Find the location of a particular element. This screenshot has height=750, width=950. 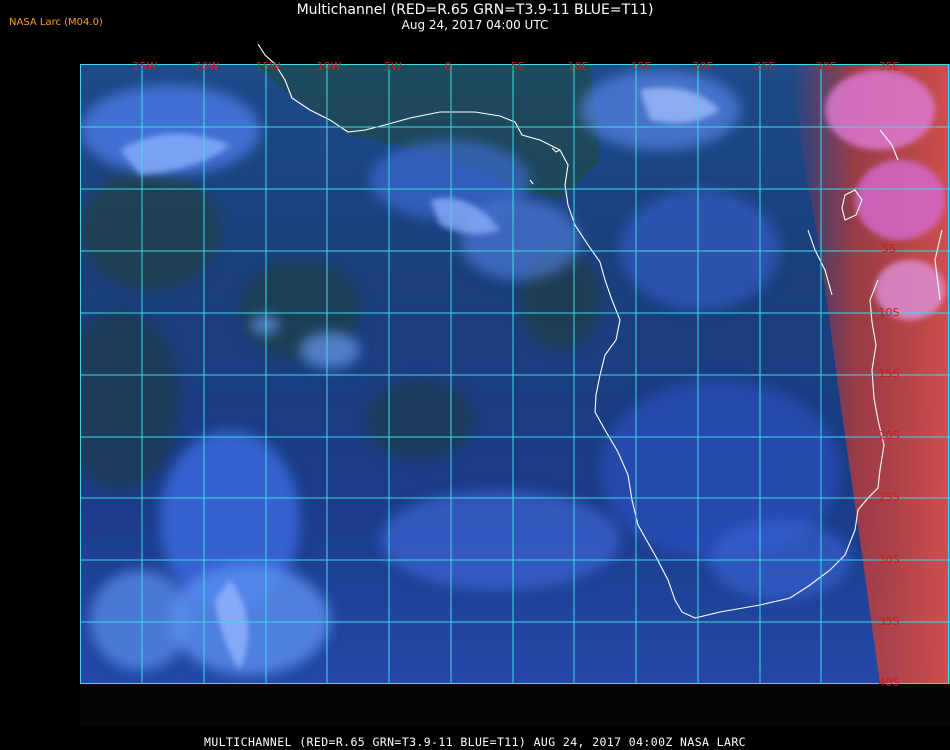

lon-label: 30E is located at coordinates (826, 66).